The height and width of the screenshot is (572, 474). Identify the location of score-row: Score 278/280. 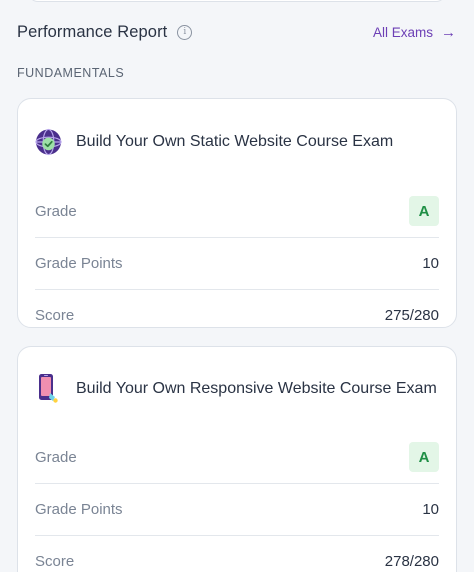
(237, 553).